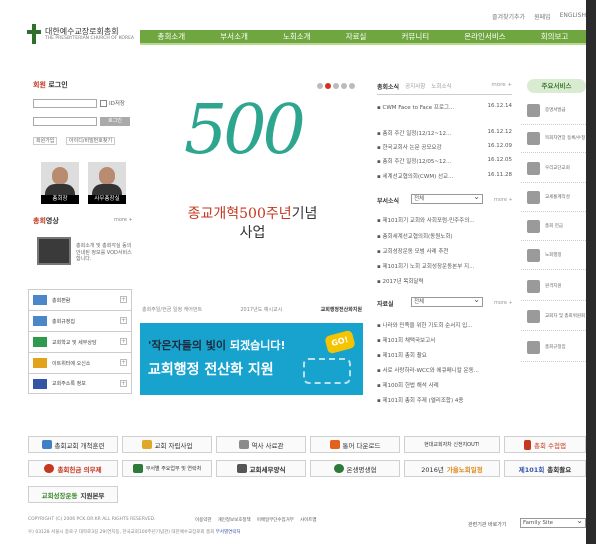 This screenshot has width=596, height=544. What do you see at coordinates (441, 86) in the screenshot?
I see `news-tab-presbytery: 노회소식` at bounding box center [441, 86].